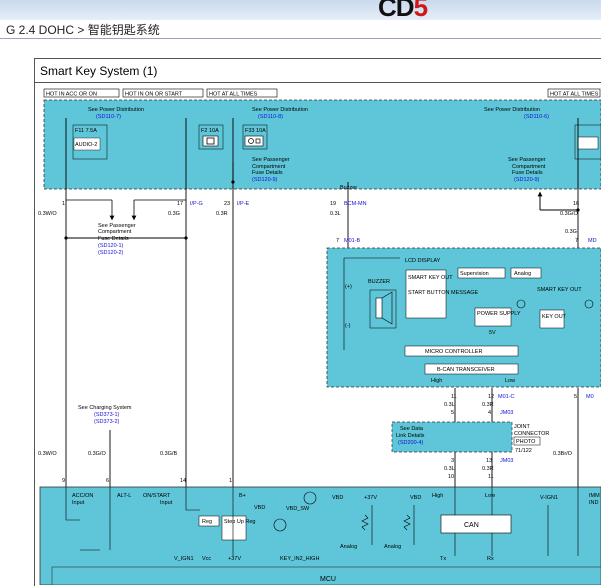  What do you see at coordinates (265, 180) in the screenshot?
I see `svg-text: (SD120-9)` at bounding box center [265, 180].